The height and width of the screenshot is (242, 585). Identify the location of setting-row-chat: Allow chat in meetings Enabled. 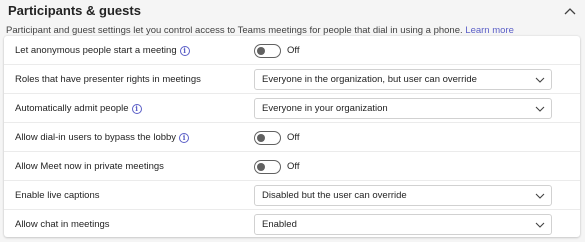
(292, 224).